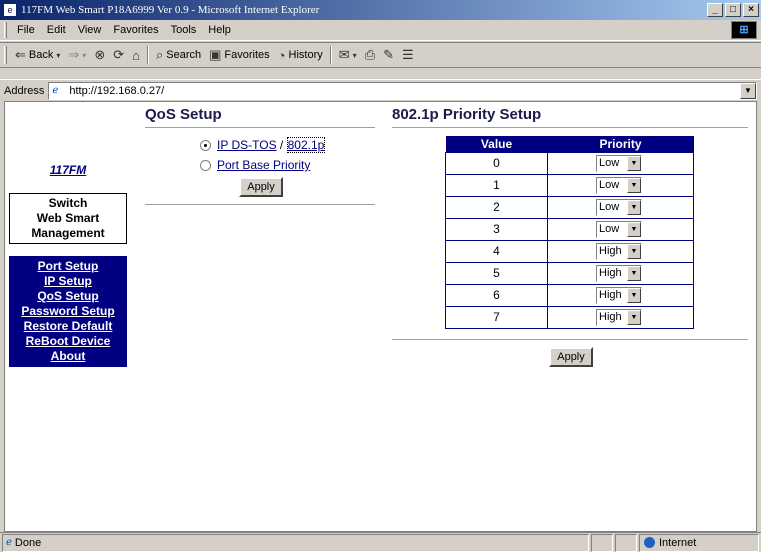 Image resolution: width=761 pixels, height=552 pixels. What do you see at coordinates (602, 542) in the screenshot?
I see `status-cell` at bounding box center [602, 542].